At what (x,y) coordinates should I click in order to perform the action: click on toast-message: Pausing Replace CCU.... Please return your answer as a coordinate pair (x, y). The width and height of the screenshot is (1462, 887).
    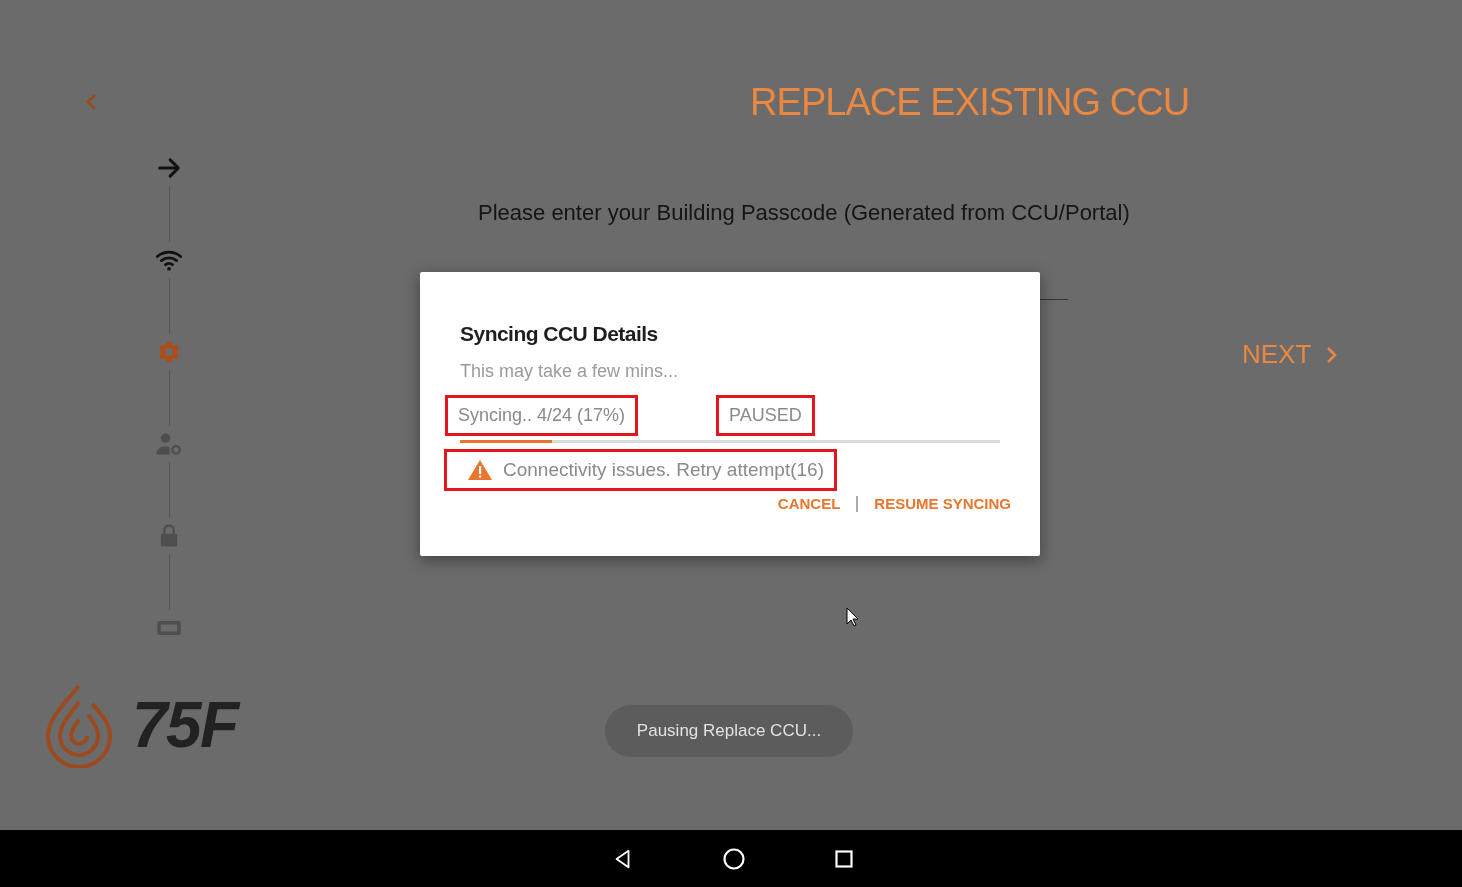
    Looking at the image, I should click on (729, 731).